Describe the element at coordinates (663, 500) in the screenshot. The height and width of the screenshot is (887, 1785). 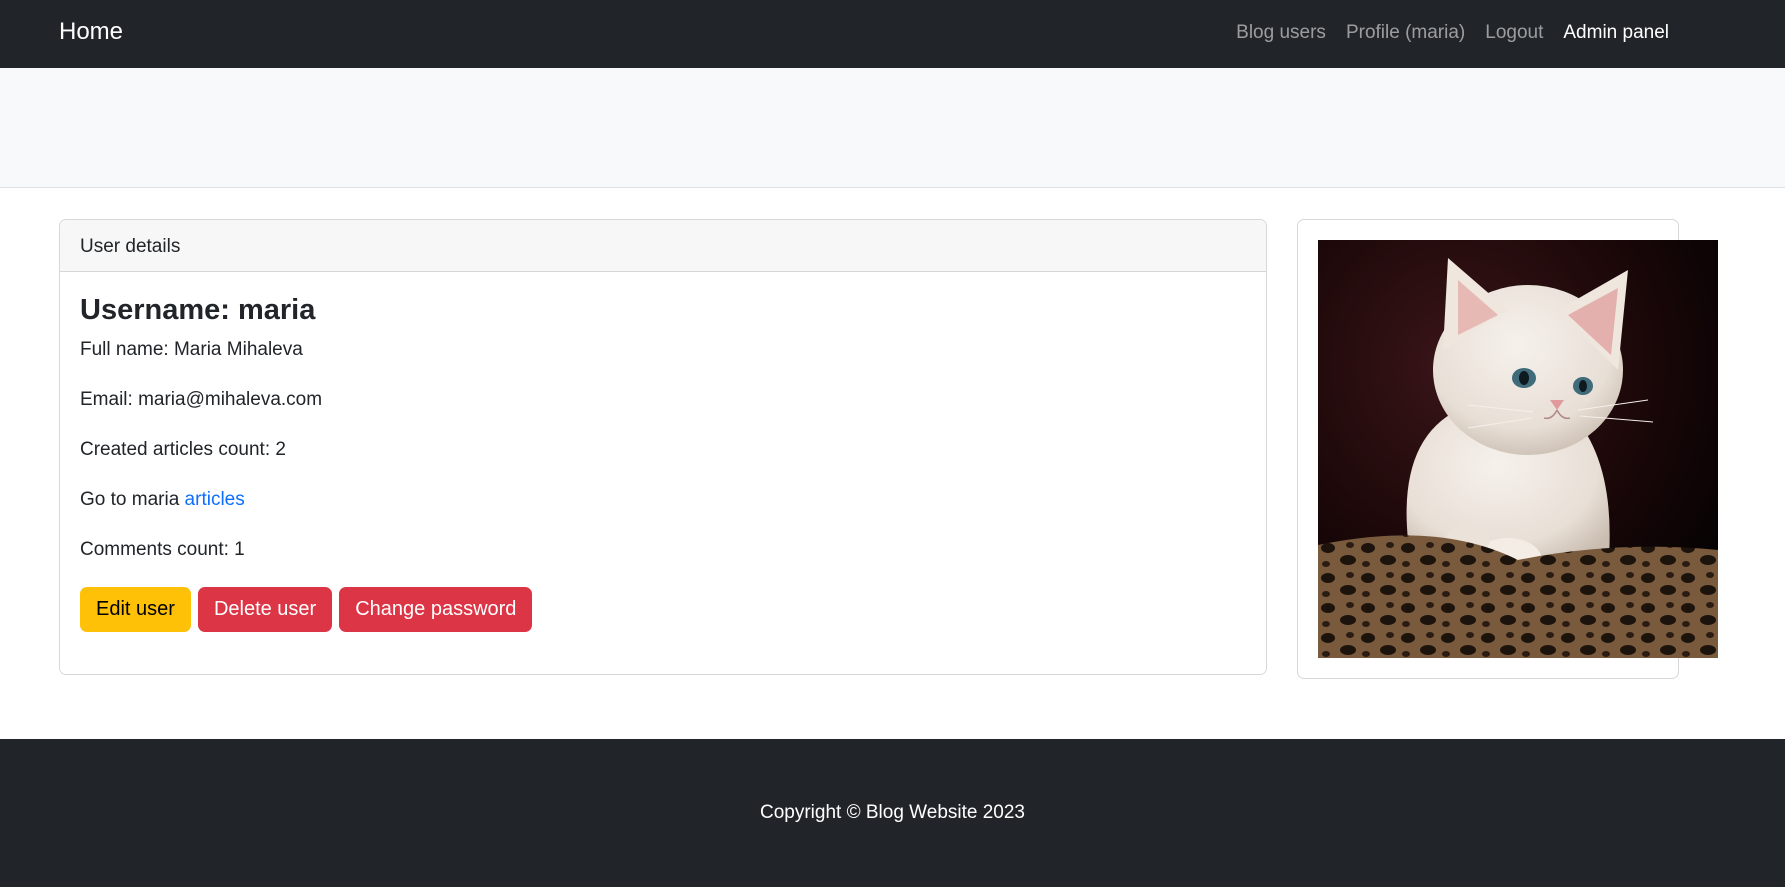
I see `goto-articles-text: Go to maria articles` at that location.